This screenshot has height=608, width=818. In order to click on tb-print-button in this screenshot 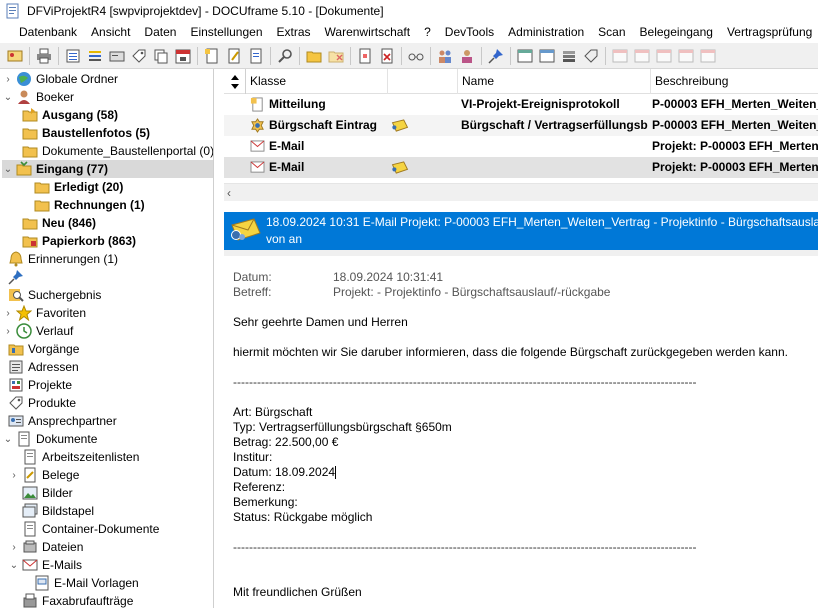, I will do `click(44, 56)`.